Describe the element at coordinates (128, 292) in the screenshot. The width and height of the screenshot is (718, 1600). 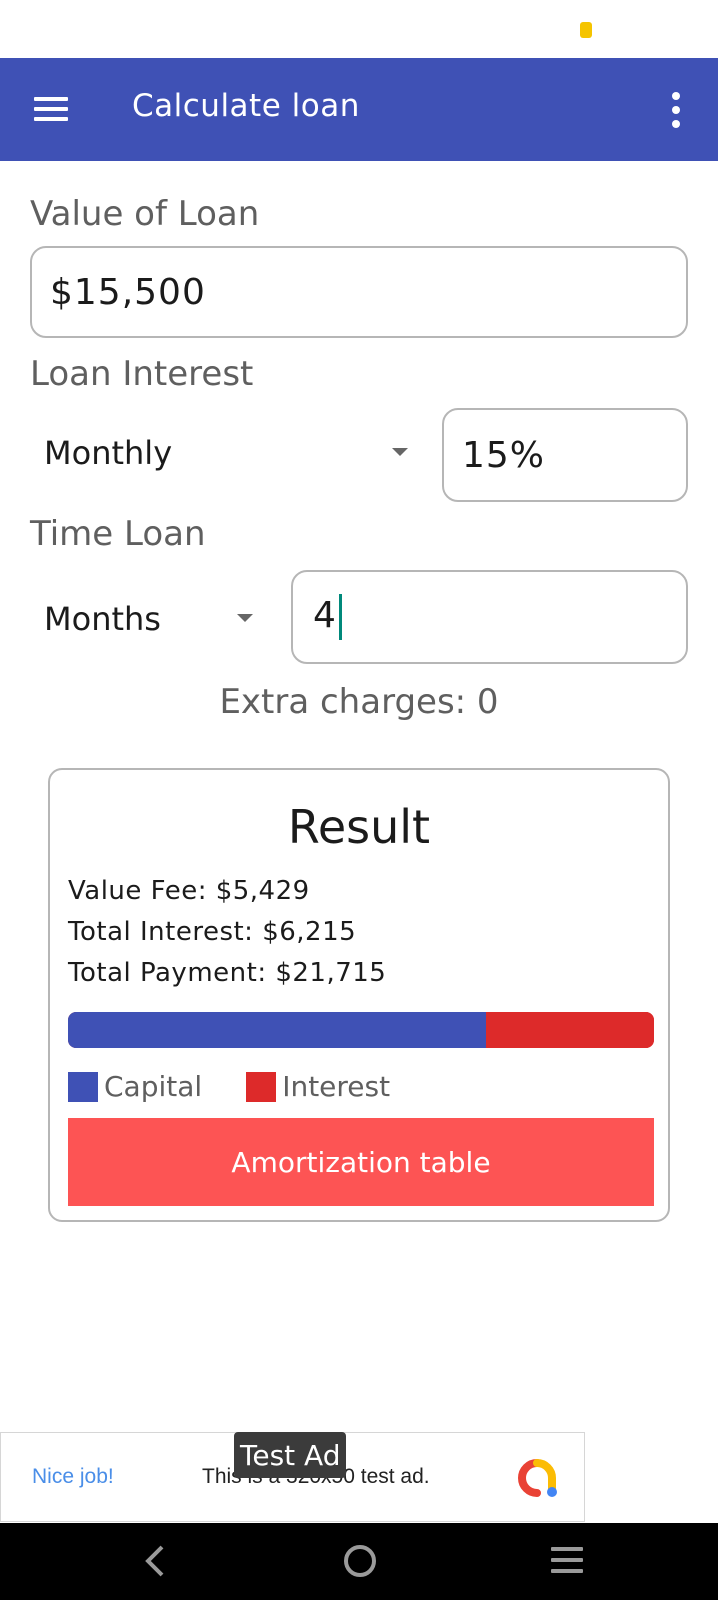
I see `loan-value-text: $15,500` at that location.